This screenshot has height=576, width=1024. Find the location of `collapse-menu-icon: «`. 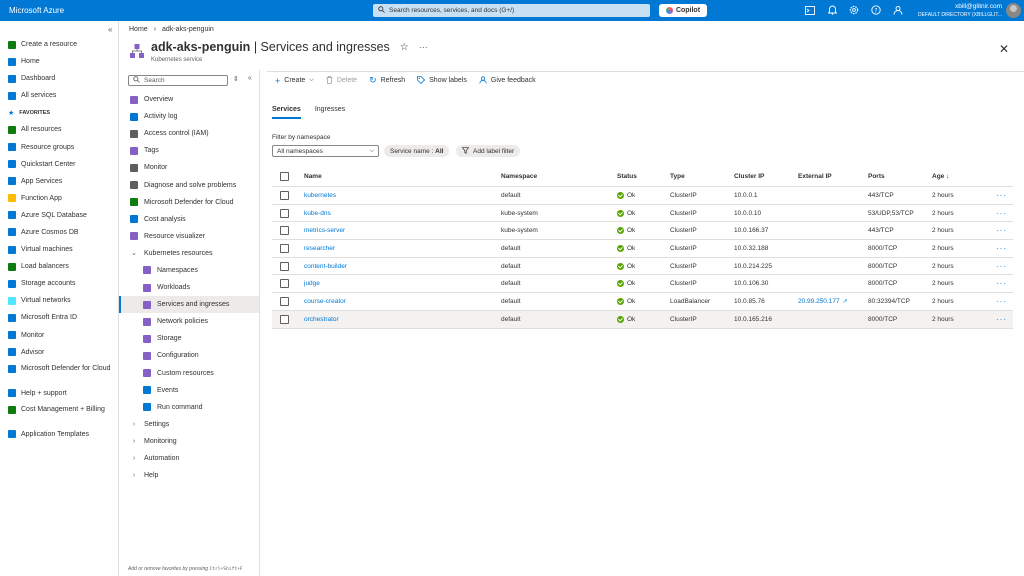

collapse-menu-icon: « is located at coordinates (250, 79).